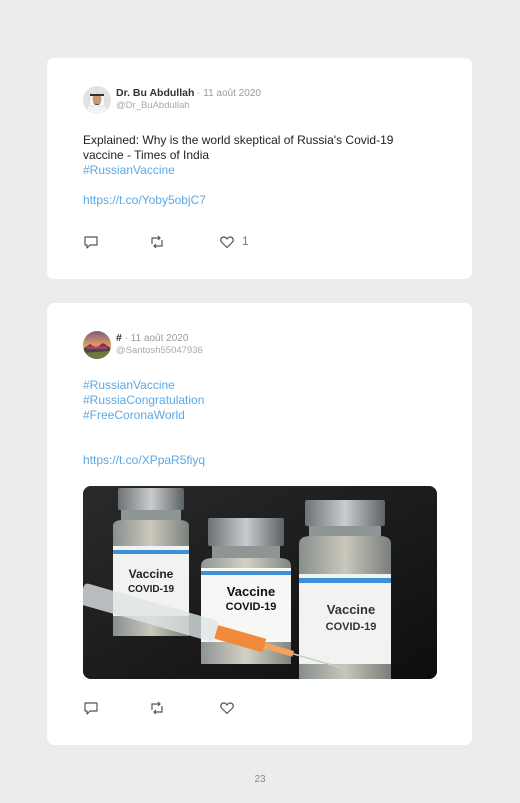 This screenshot has width=520, height=803. I want to click on author-handle: @Santosh55047936, so click(159, 350).